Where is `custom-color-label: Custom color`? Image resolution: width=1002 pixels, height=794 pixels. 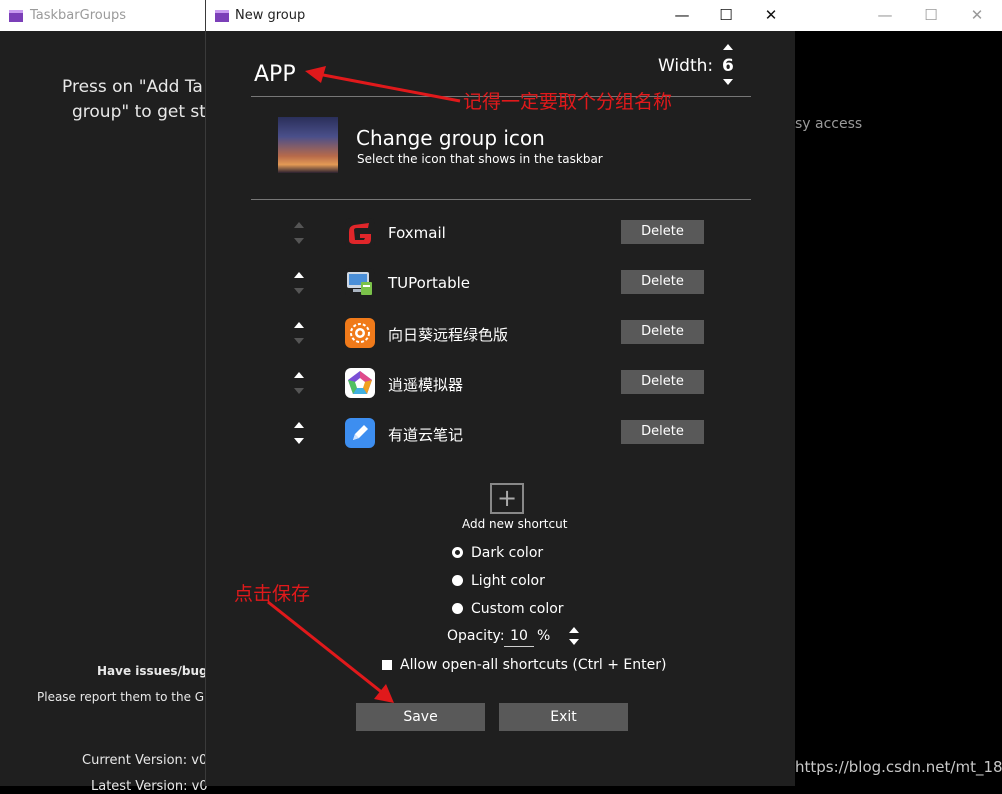
custom-color-label: Custom color is located at coordinates (517, 609).